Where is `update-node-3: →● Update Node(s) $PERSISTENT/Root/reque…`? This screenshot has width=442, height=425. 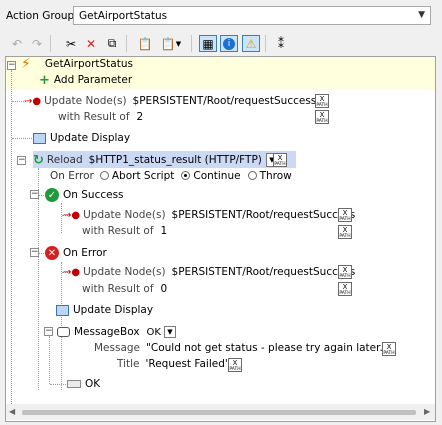
update-node-3: →● Update Node(s) $PERSISTENT/Root/reque… is located at coordinates (209, 272).